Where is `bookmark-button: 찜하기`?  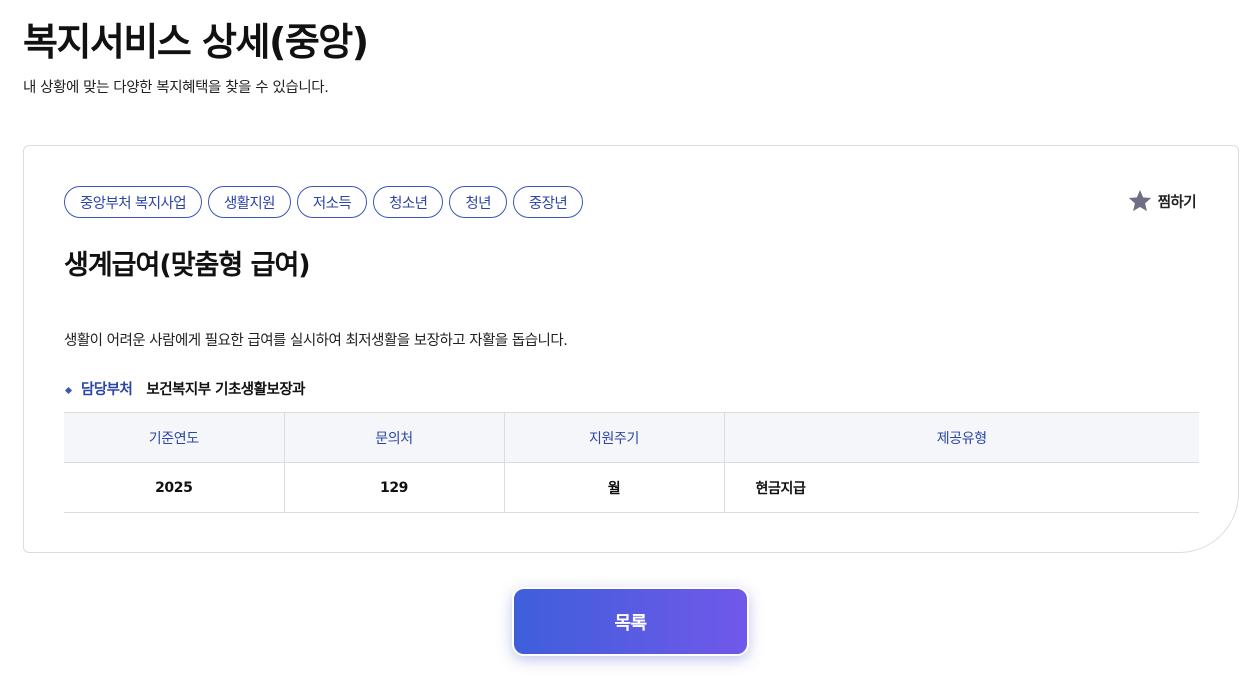 bookmark-button: 찜하기 is located at coordinates (1162, 201).